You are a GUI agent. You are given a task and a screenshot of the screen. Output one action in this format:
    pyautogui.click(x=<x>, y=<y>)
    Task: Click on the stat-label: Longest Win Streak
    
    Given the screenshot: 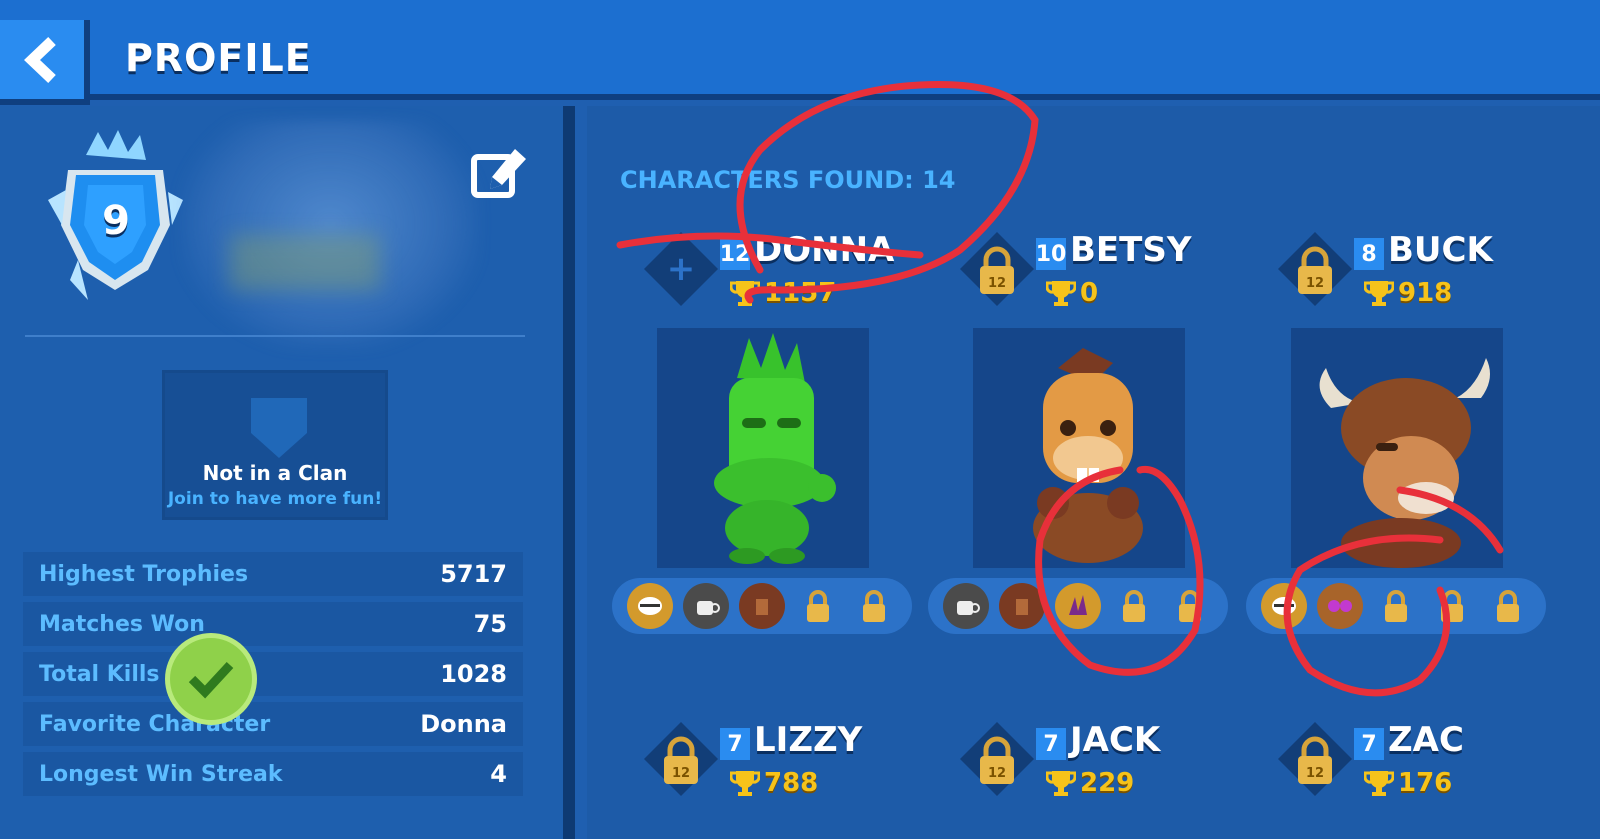 What is the action you would take?
    pyautogui.click(x=161, y=774)
    